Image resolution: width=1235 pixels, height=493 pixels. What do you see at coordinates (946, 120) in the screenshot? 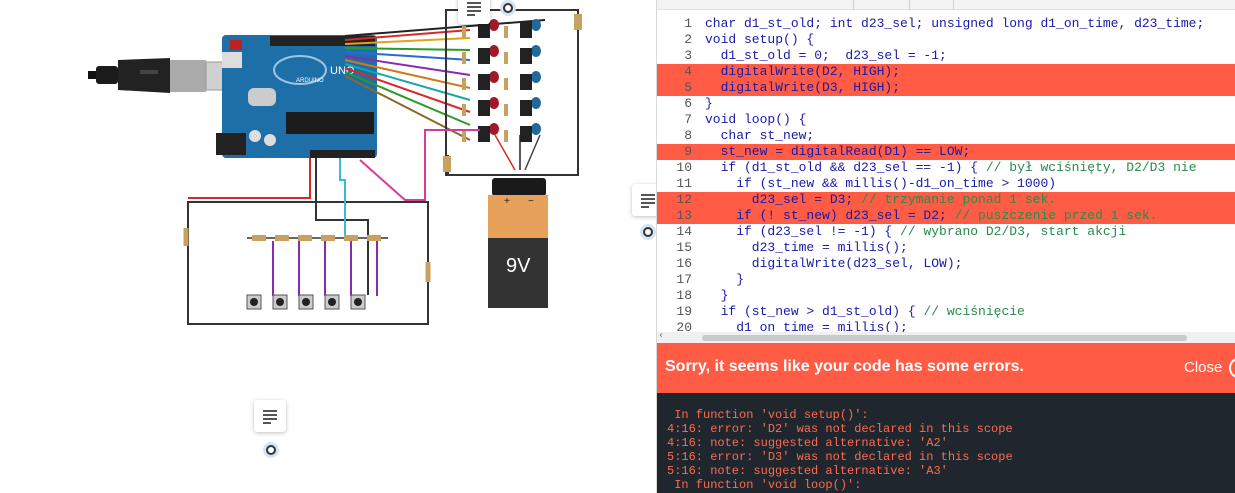
I see `code-line: 7 void loop() {` at bounding box center [946, 120].